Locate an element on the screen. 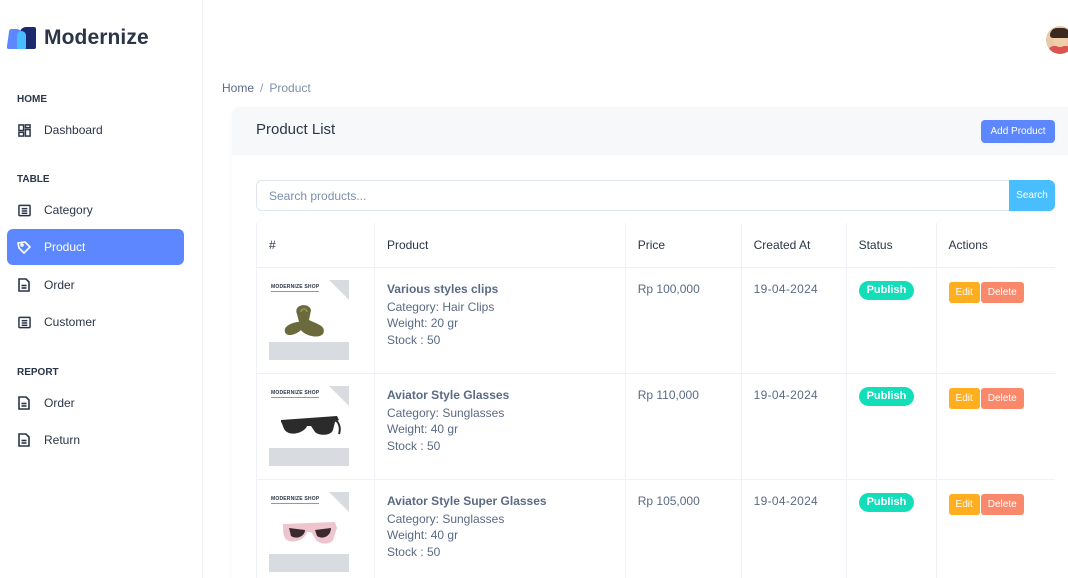  product-price: Rp 105,000 is located at coordinates (683, 528).